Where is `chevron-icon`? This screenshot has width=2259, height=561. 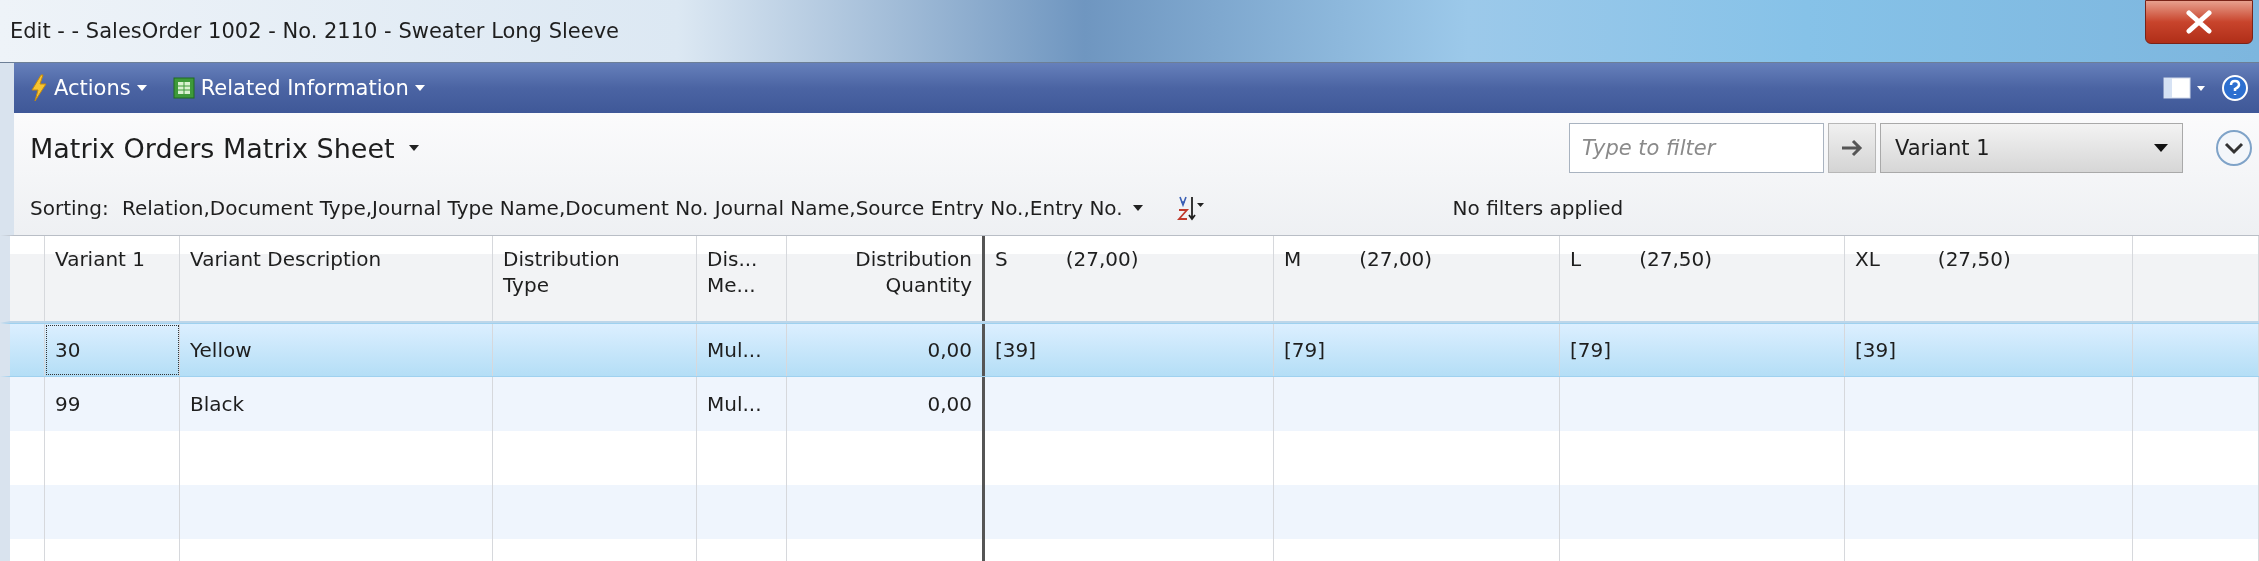 chevron-icon is located at coordinates (2234, 148).